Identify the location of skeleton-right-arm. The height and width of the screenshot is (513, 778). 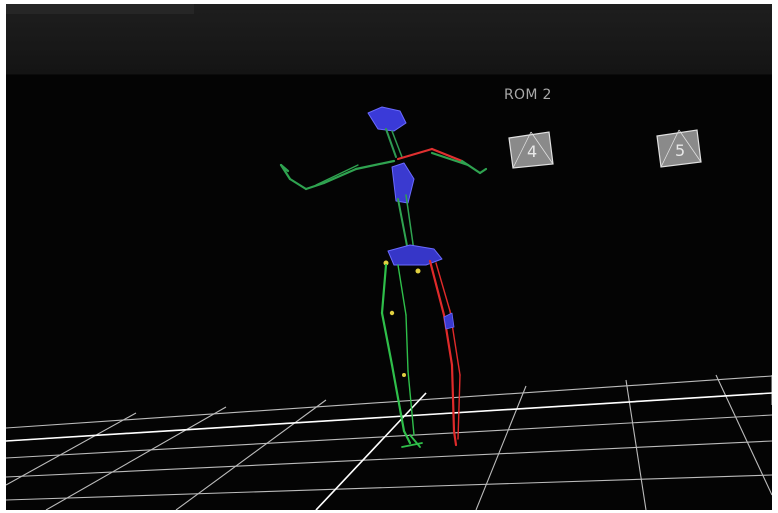
(442, 161).